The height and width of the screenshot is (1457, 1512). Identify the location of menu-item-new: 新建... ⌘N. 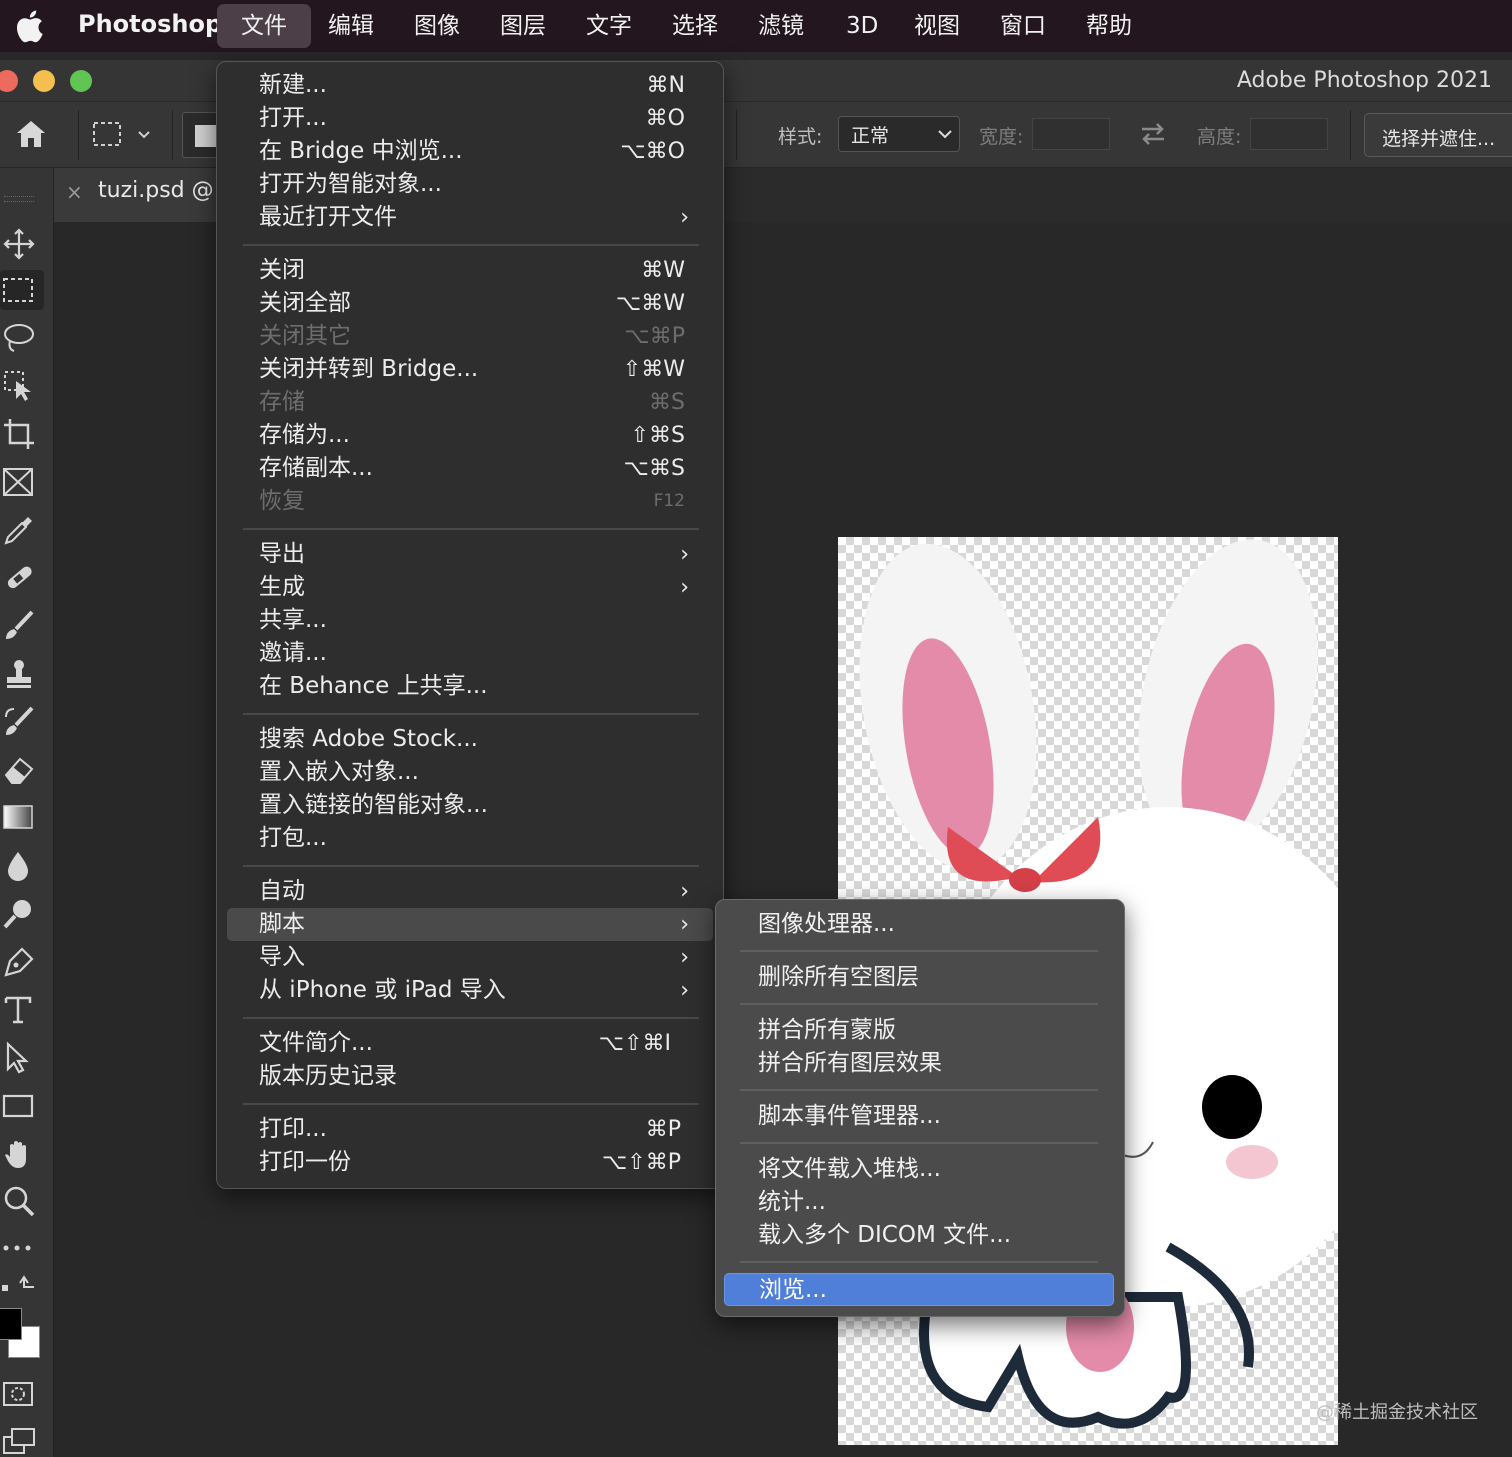
(470, 85).